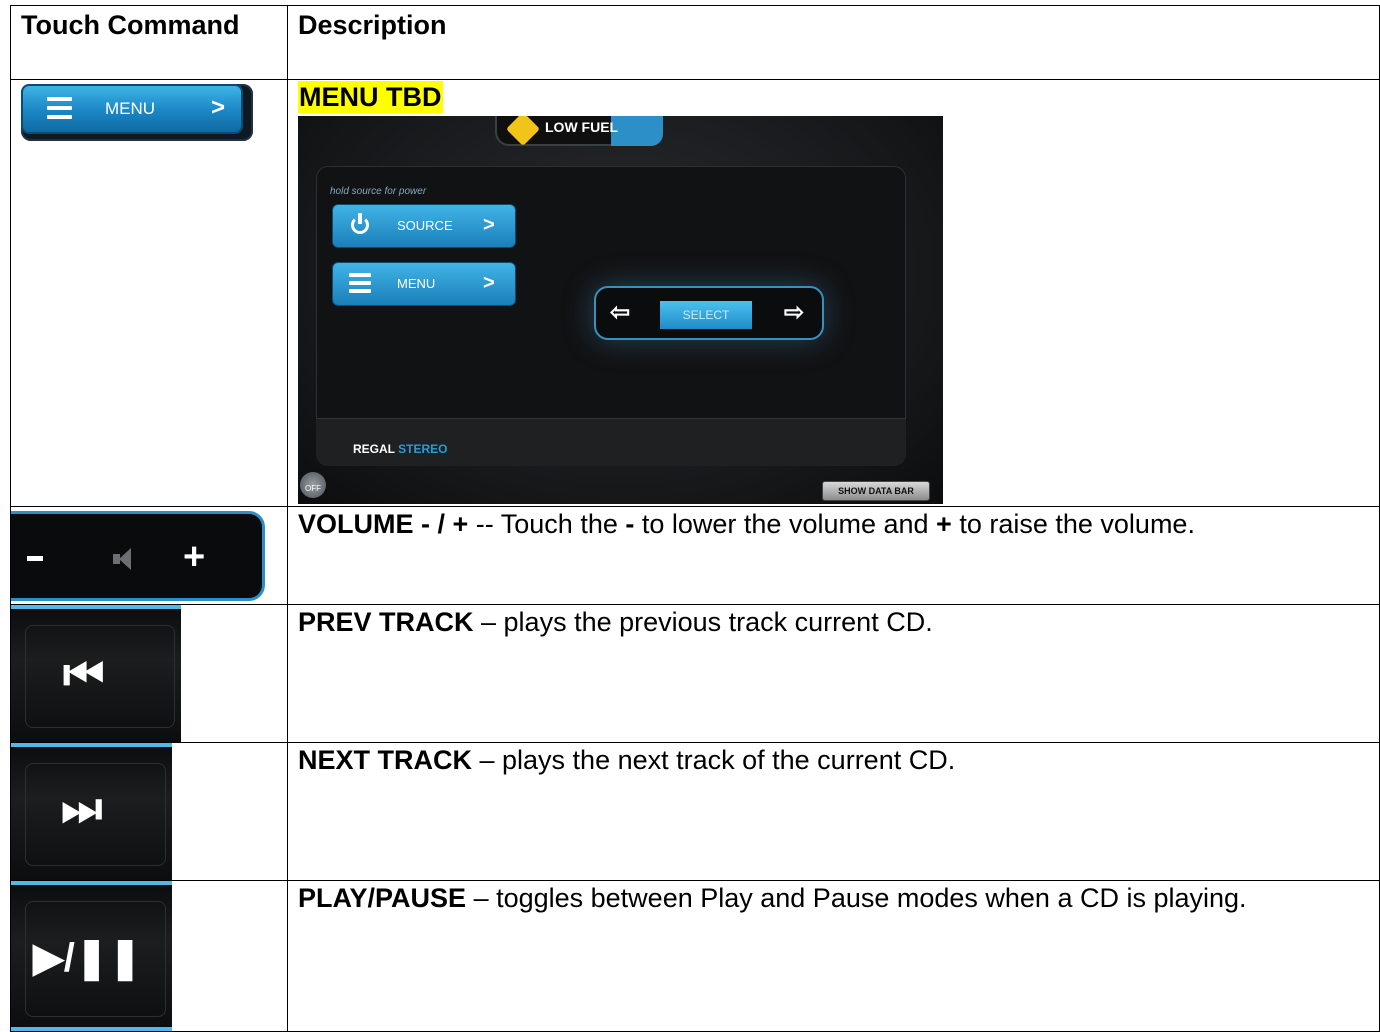 Image resolution: width=1380 pixels, height=1032 pixels. What do you see at coordinates (833, 42) in the screenshot?
I see `header-description: Description` at bounding box center [833, 42].